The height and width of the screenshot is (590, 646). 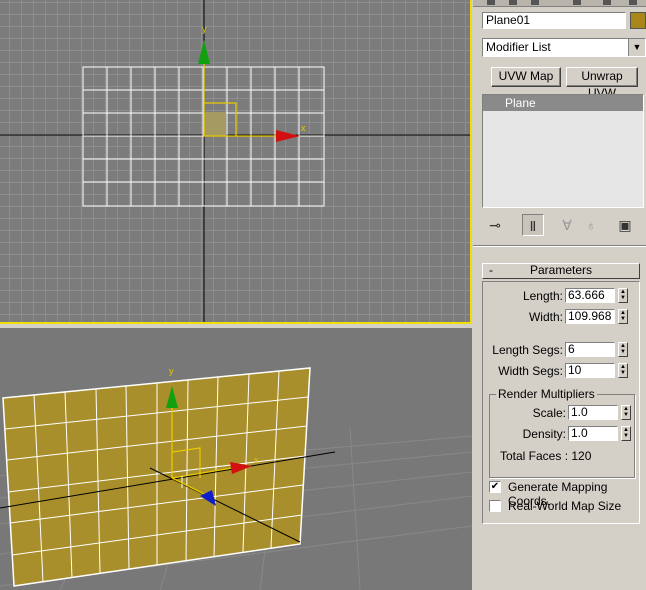 What do you see at coordinates (204, 52) in the screenshot?
I see `y-axis-arrow-icon` at bounding box center [204, 52].